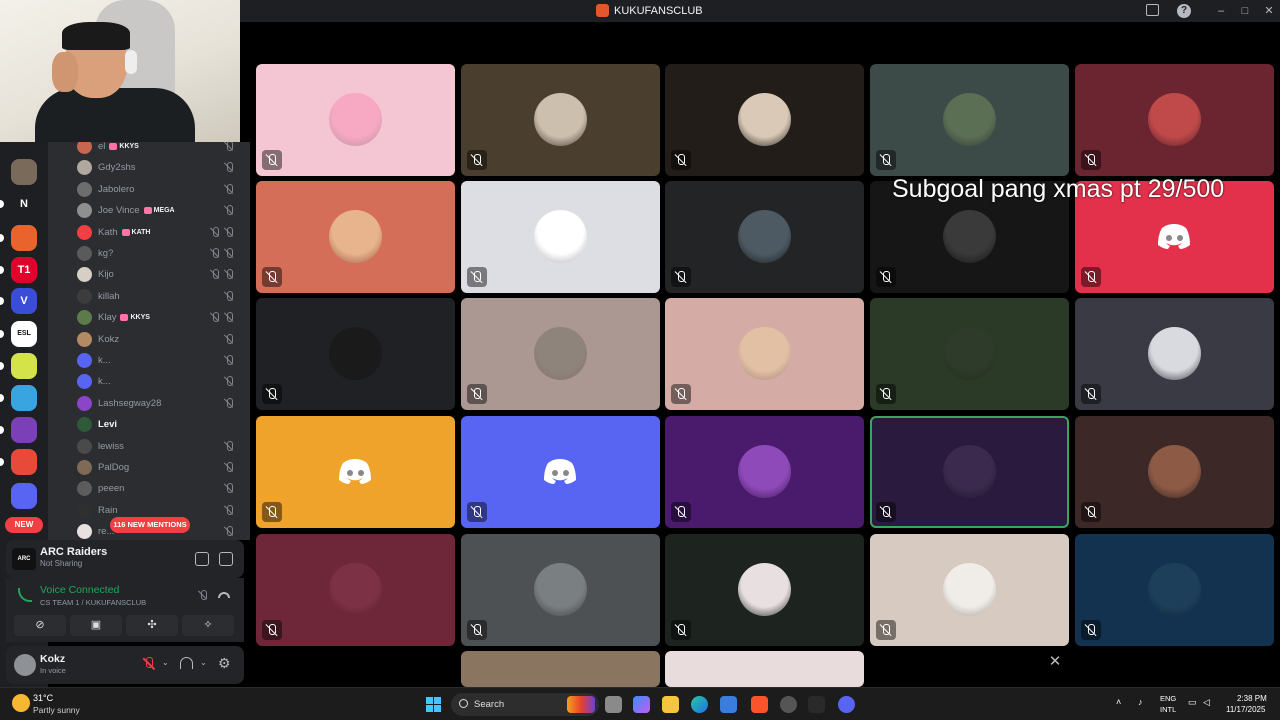 Image resolution: width=1280 pixels, height=720 pixels. Describe the element at coordinates (433, 704) in the screenshot. I see `windows-start-icon` at that location.